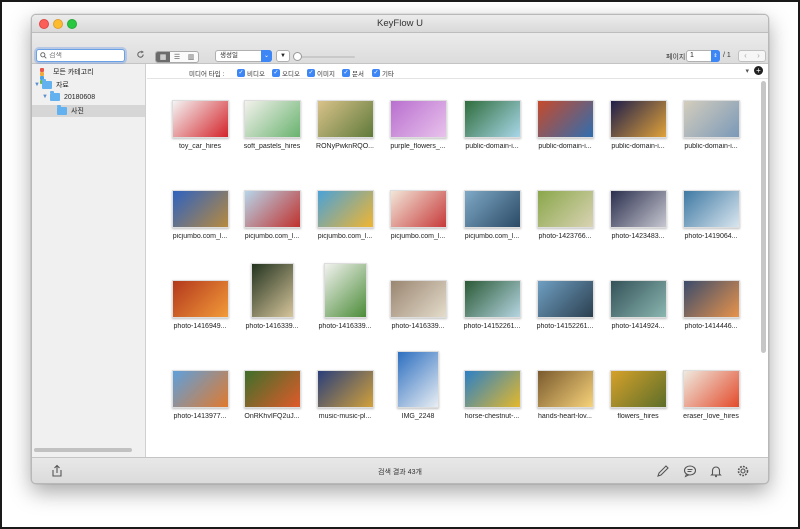 The image size is (800, 529). What do you see at coordinates (297, 56) in the screenshot?
I see `slider-knob` at bounding box center [297, 56].